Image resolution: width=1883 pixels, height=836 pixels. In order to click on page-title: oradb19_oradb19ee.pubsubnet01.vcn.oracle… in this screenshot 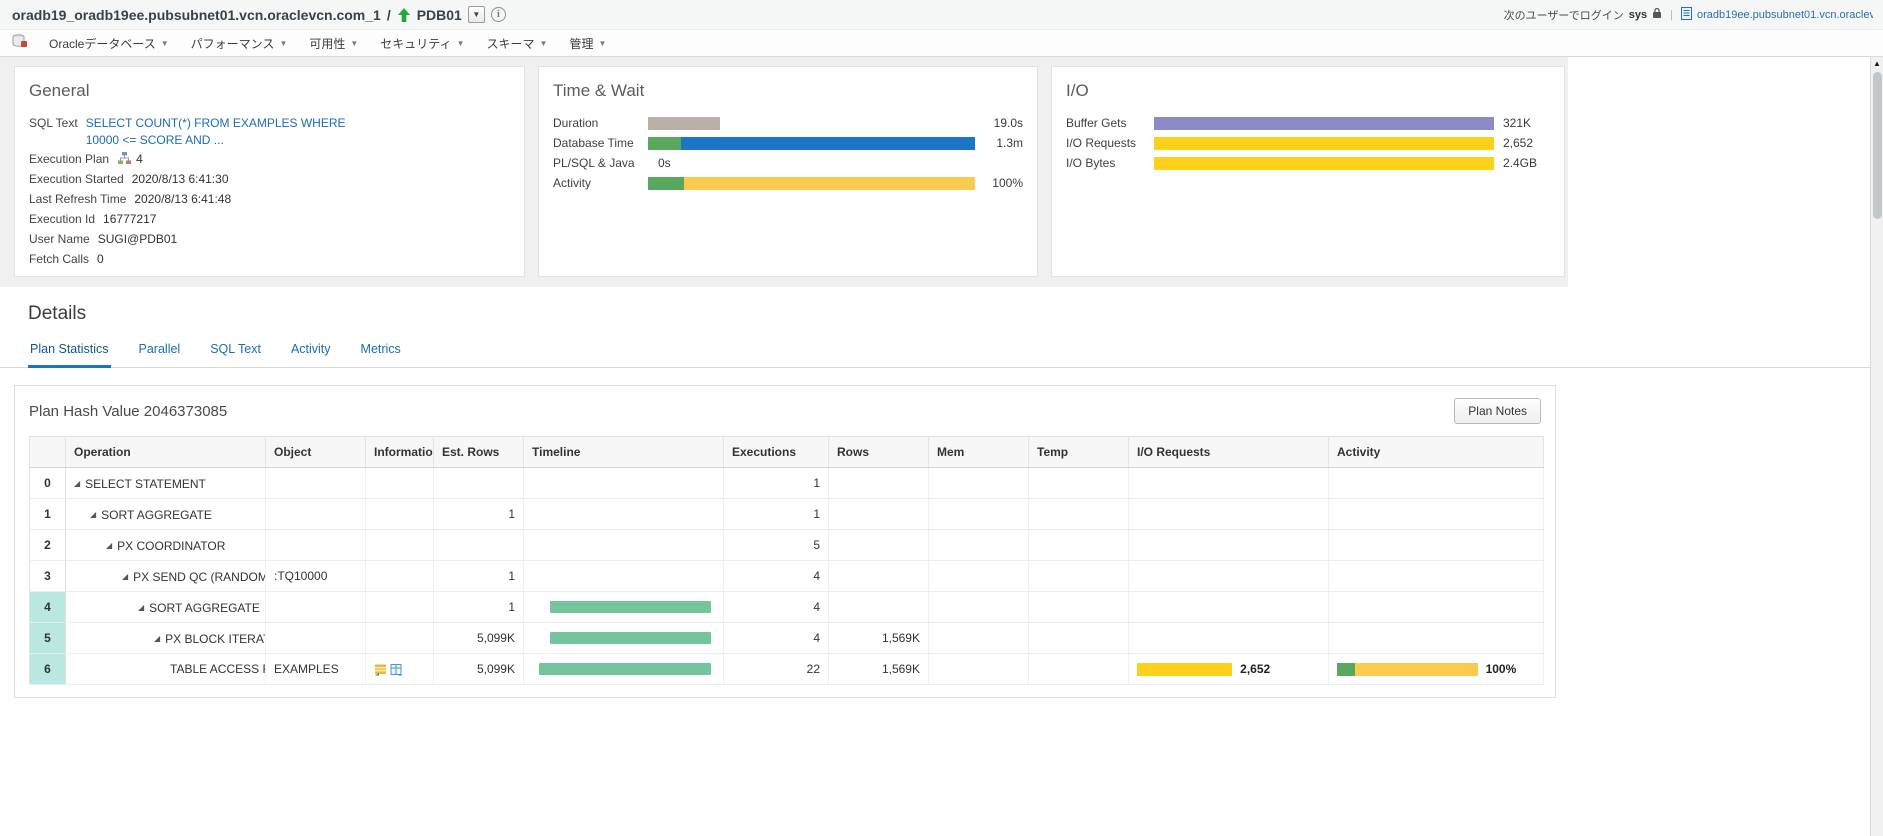, I will do `click(196, 14)`.